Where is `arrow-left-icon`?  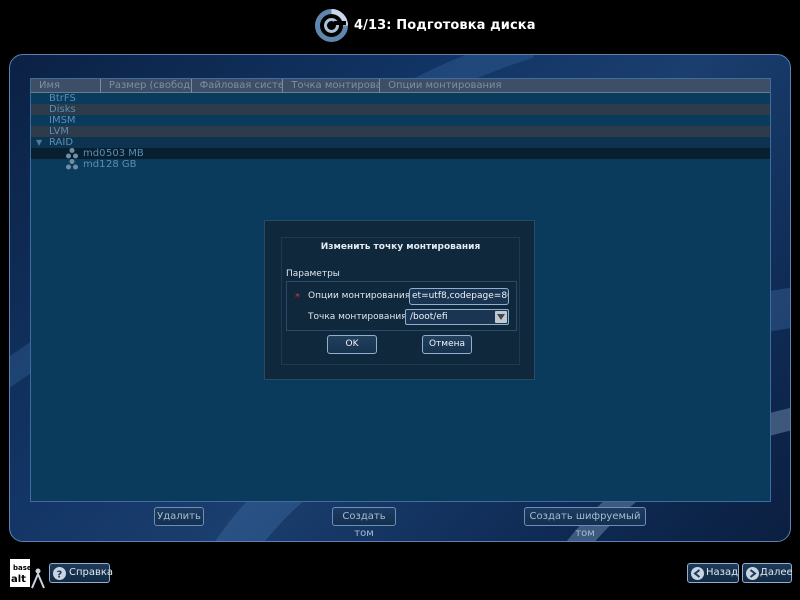
arrow-left-icon is located at coordinates (697, 573).